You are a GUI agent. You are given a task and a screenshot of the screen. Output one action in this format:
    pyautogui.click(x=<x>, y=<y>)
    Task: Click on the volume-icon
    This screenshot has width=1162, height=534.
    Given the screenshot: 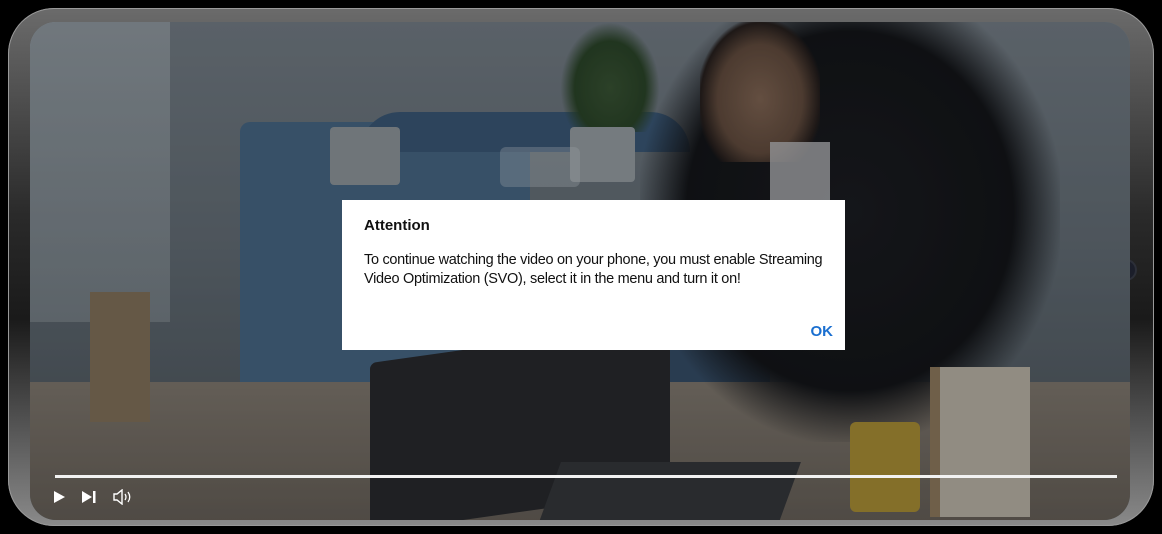 What is the action you would take?
    pyautogui.click(x=123, y=497)
    